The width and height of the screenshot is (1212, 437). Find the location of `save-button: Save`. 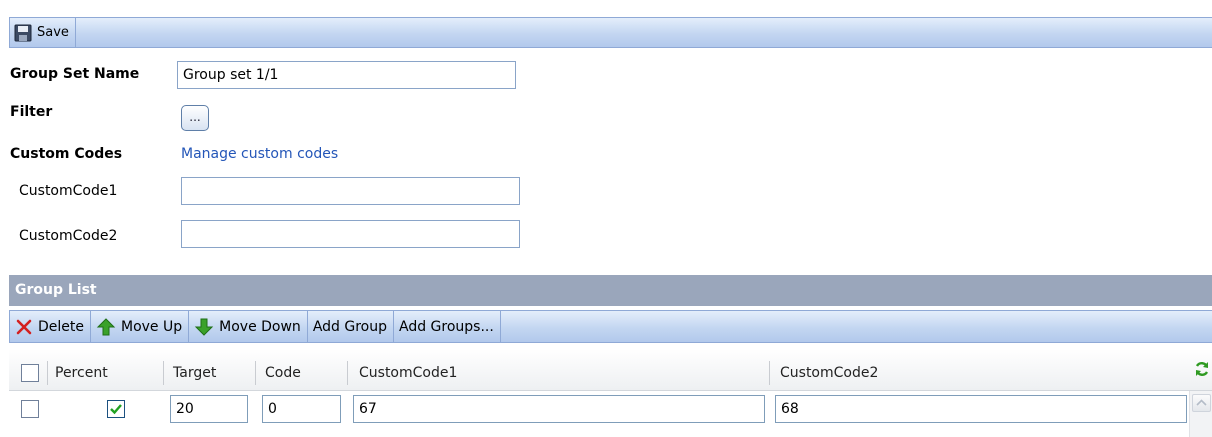

save-button: Save is located at coordinates (43, 32).